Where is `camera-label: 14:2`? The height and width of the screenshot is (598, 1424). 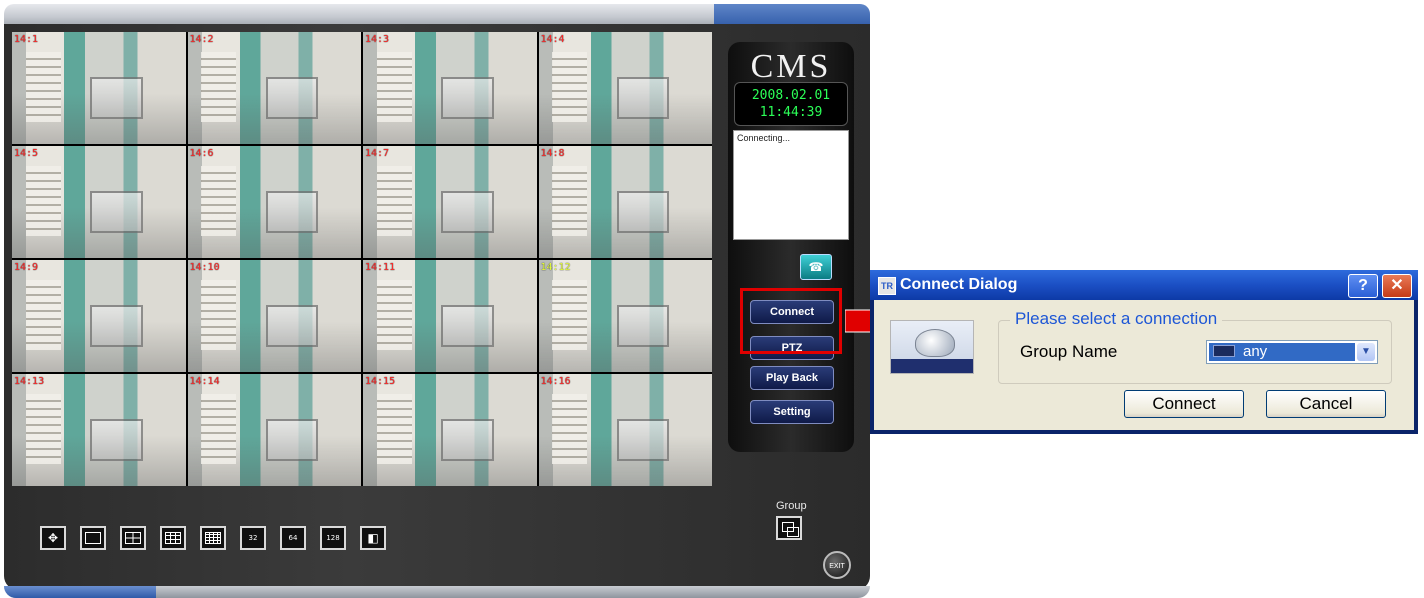 camera-label: 14:2 is located at coordinates (201, 39).